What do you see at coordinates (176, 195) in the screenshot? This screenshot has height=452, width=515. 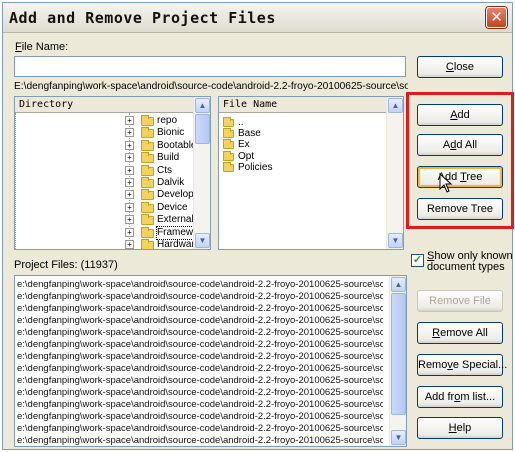 I see `directory-item-label: Developr` at bounding box center [176, 195].